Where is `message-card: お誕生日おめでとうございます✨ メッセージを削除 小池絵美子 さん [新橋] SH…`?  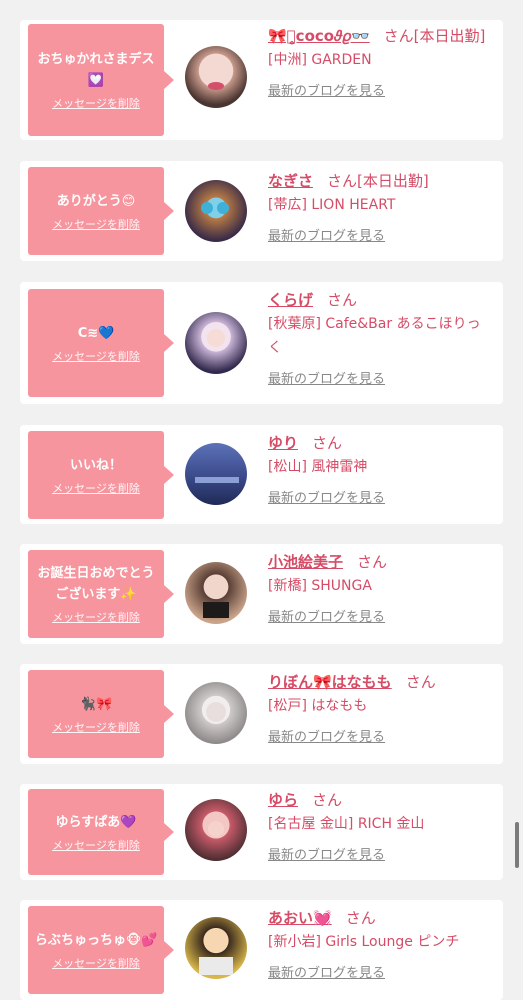
message-card: お誕生日おめでとうございます✨ メッセージを削除 小池絵美子 さん [新橋] SH… is located at coordinates (261, 594).